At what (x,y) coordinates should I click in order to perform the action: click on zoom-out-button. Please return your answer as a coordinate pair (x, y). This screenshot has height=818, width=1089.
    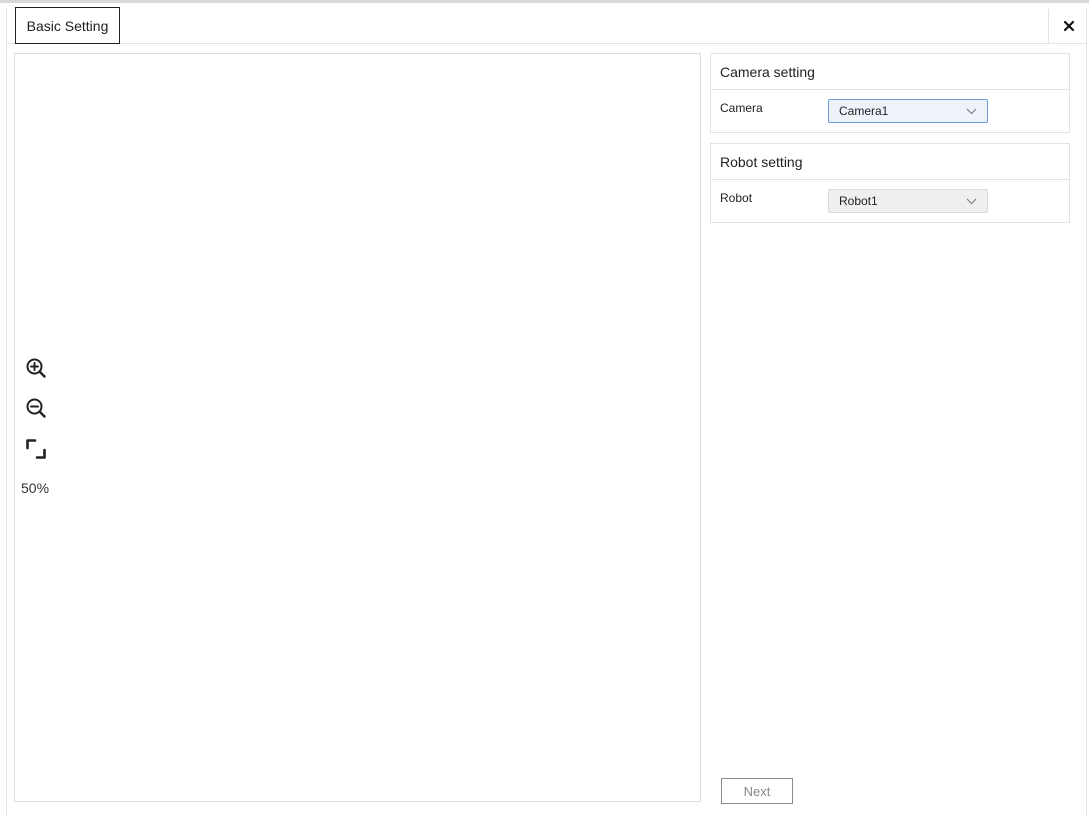
    Looking at the image, I should click on (36, 408).